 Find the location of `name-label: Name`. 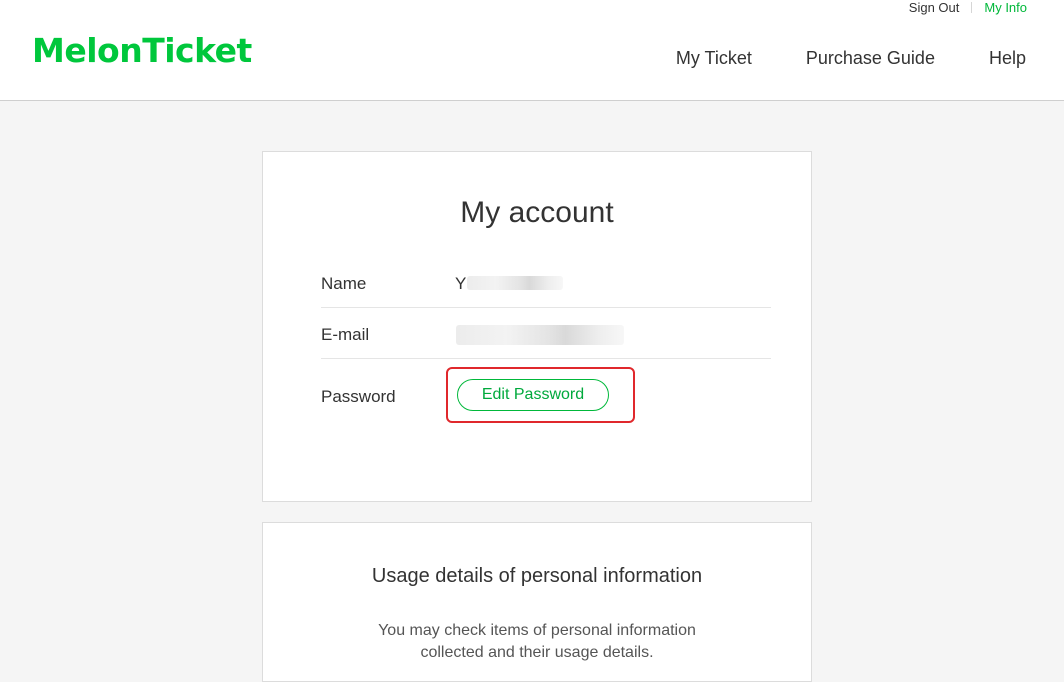

name-label: Name is located at coordinates (344, 283).